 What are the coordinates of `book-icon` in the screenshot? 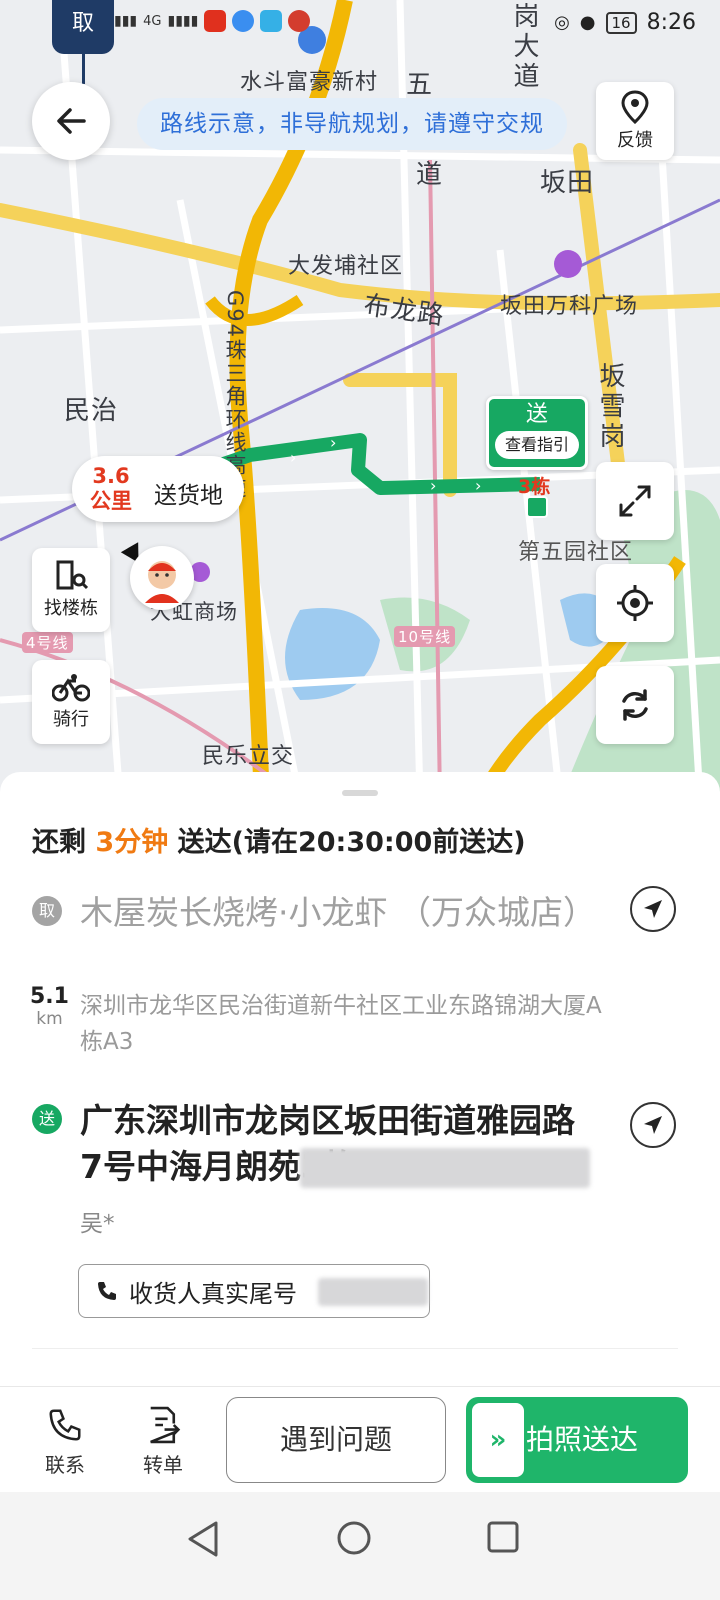 It's located at (271, 21).